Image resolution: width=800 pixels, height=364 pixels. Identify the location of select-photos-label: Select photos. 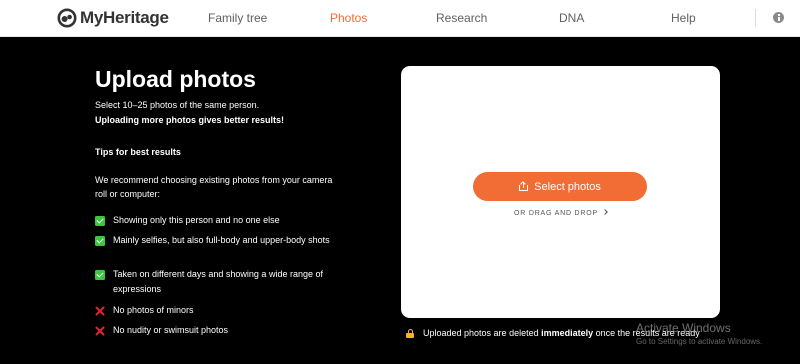
(567, 186).